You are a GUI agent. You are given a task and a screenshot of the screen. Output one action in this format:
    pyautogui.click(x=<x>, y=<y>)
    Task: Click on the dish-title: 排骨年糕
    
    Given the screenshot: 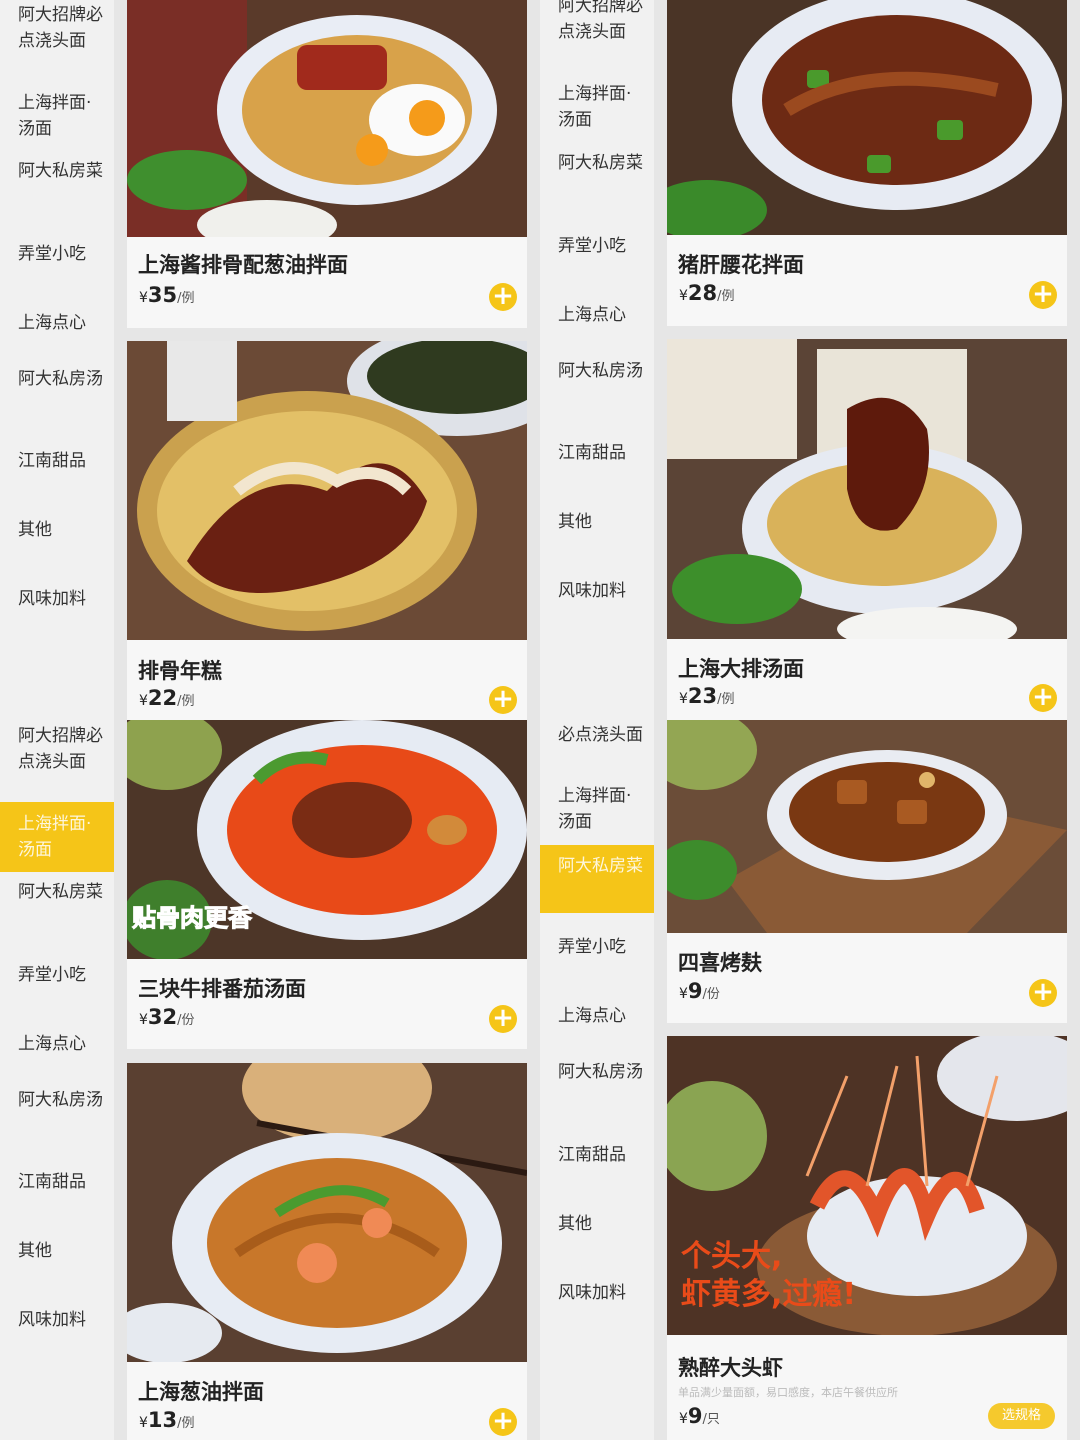 What is the action you would take?
    pyautogui.click(x=180, y=671)
    